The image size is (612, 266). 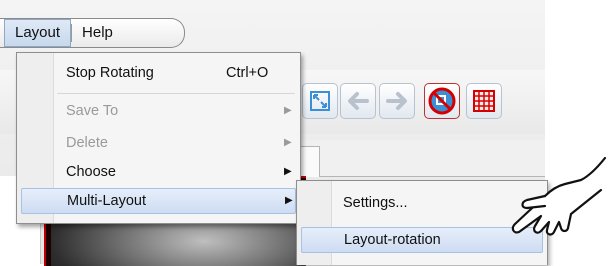 I want to click on arrow-left-icon, so click(x=358, y=101).